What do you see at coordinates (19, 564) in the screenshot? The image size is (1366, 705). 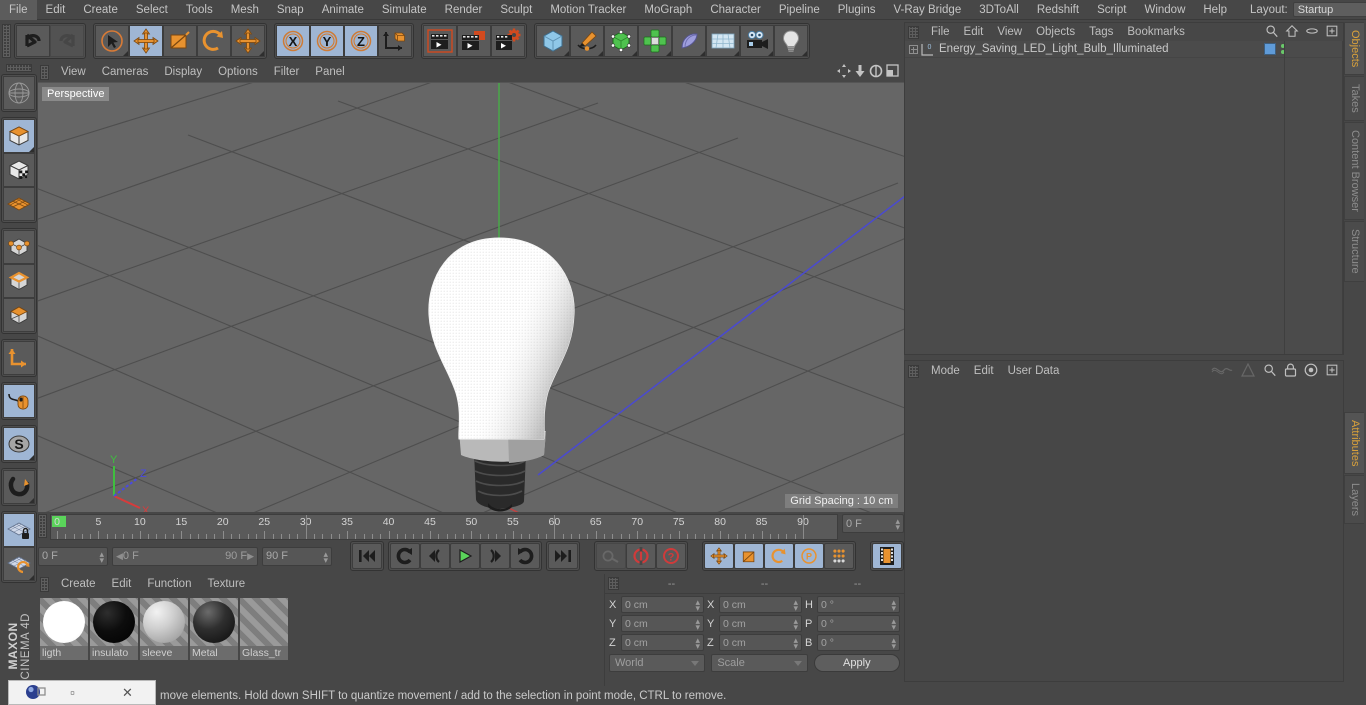 I see `planar-workplane-button` at bounding box center [19, 564].